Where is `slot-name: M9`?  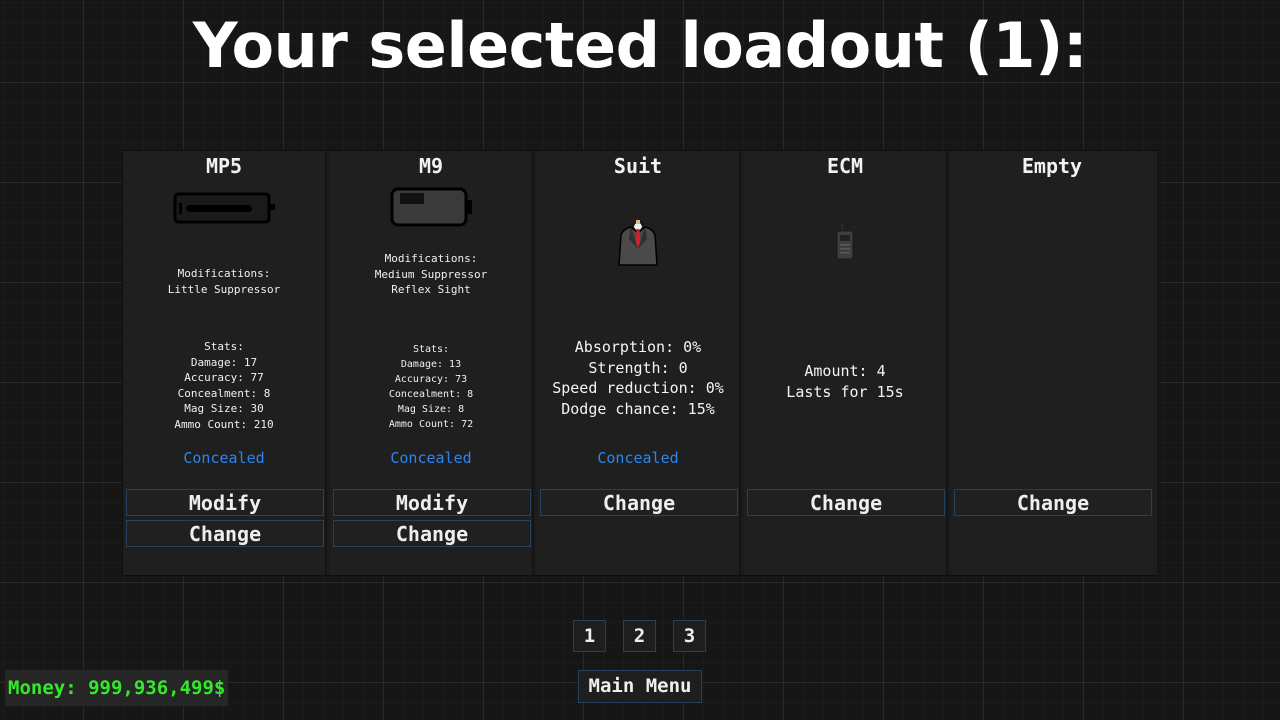 slot-name: M9 is located at coordinates (431, 166).